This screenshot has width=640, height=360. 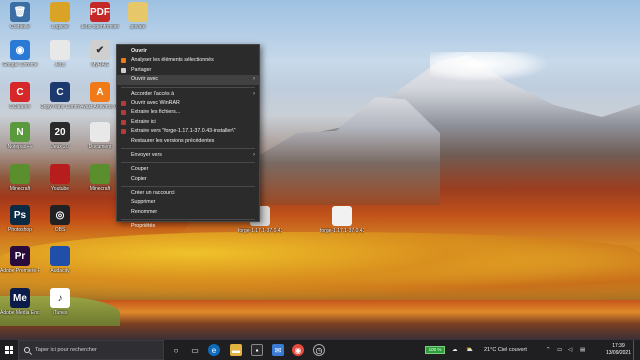 What do you see at coordinates (20, 219) in the screenshot?
I see `desktop-icon: Ps Photoshop` at bounding box center [20, 219].